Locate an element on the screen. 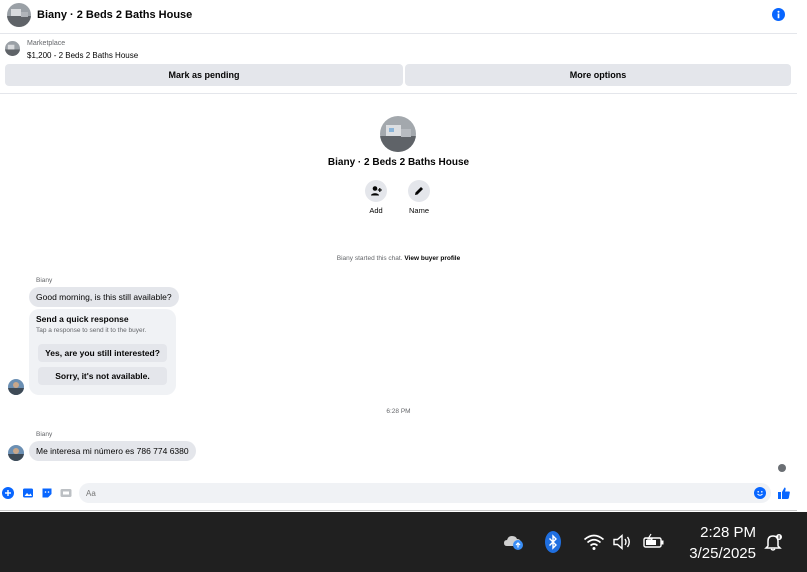  battery-icon is located at coordinates (654, 542).